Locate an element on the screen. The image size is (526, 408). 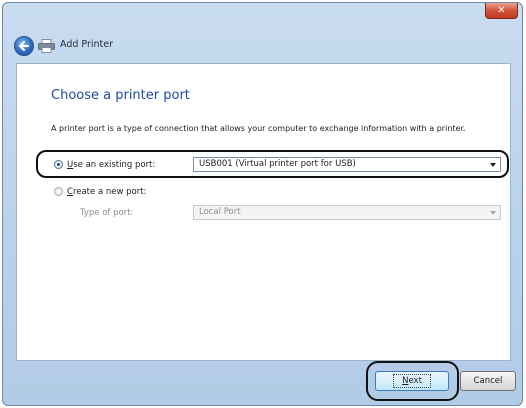
type-of-port-select: Local Port is located at coordinates (347, 212).